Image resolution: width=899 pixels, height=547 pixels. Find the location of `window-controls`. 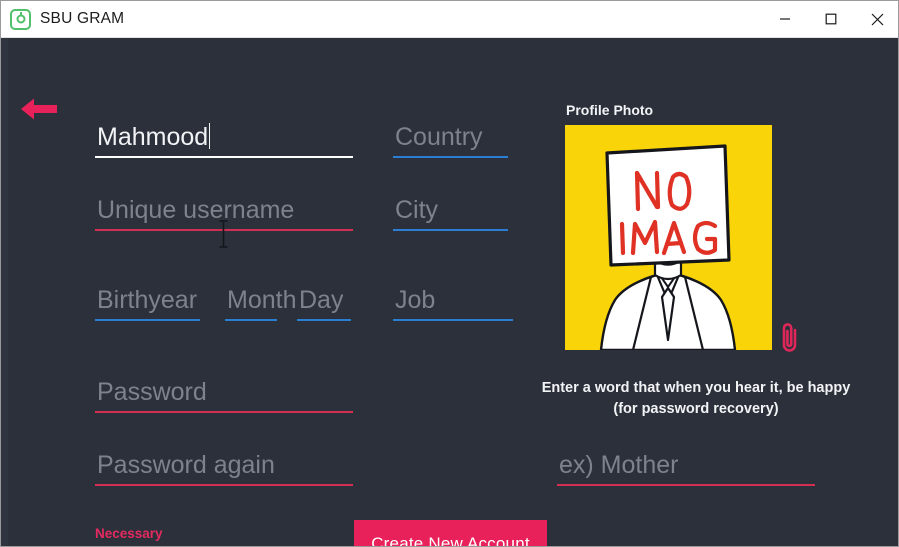

window-controls is located at coordinates (830, 19).